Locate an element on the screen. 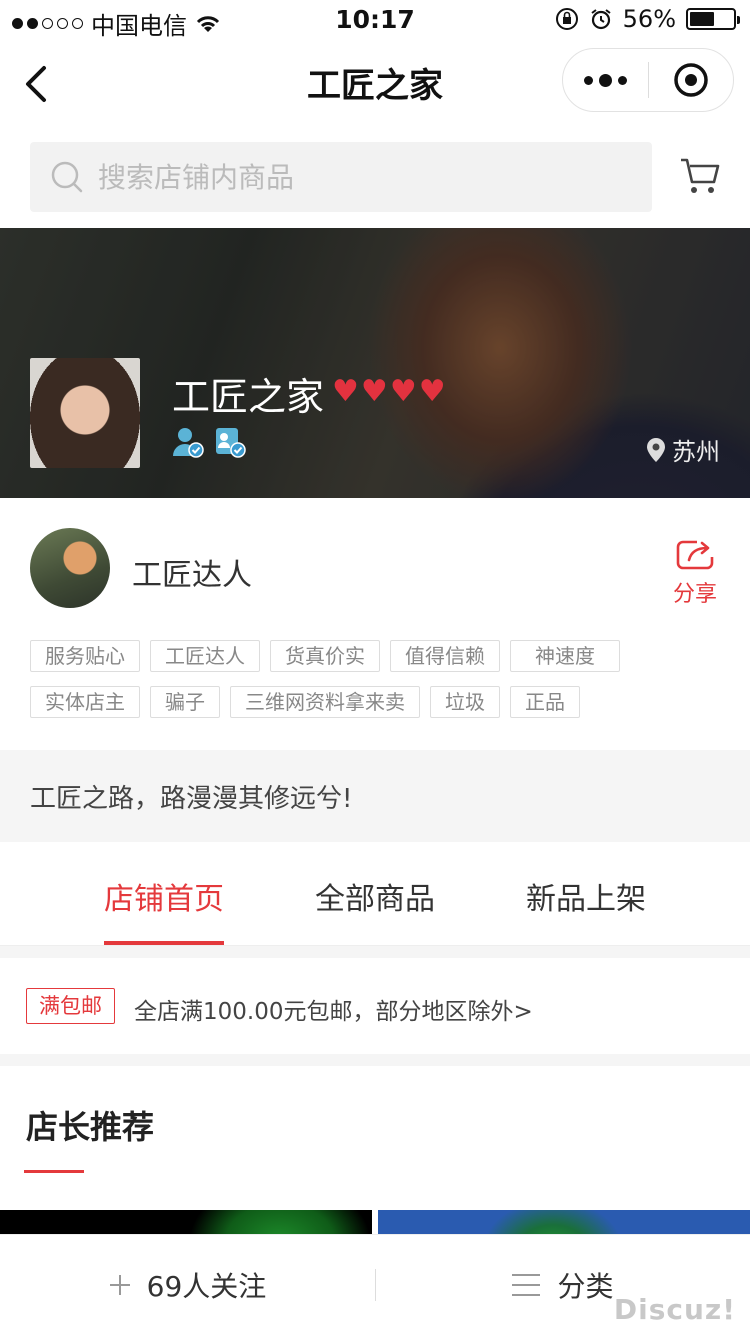  search-box is located at coordinates (341, 177).